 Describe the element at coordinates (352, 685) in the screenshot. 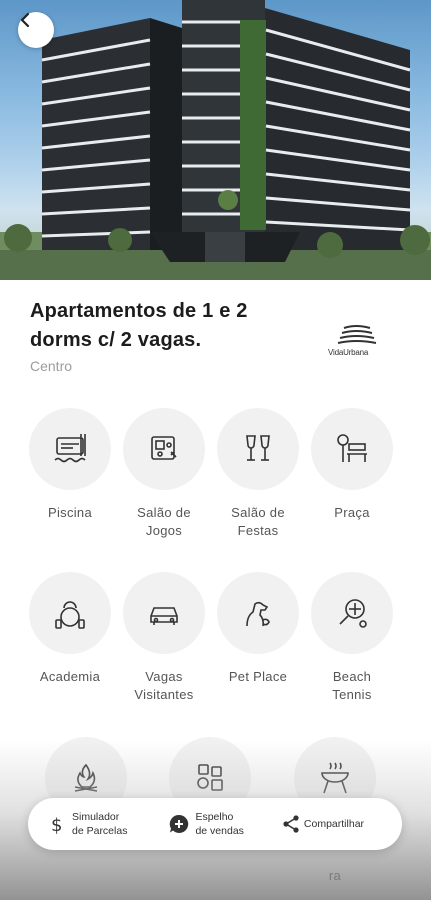

I see `amenity-label: Beach Tennis` at that location.